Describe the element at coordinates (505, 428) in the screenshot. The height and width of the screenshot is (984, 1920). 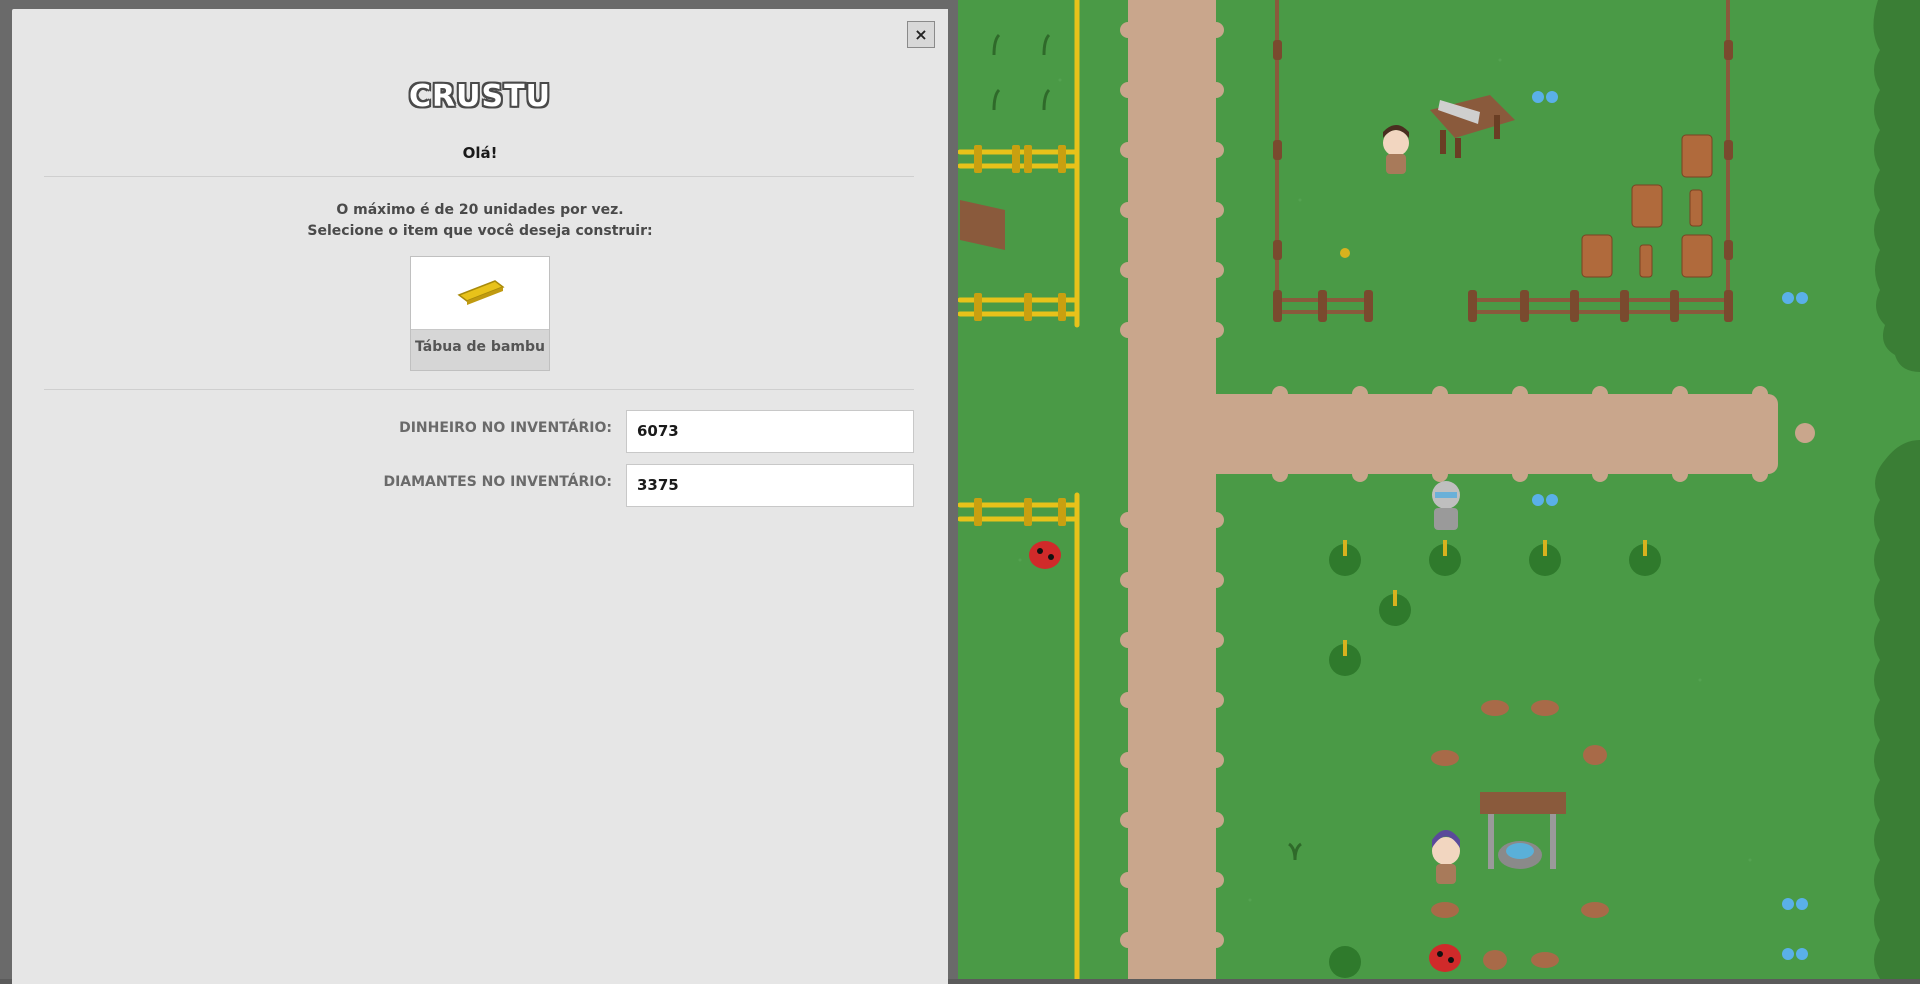
I see `money-label: DINHEIRO NO INVENTÁRIO:` at that location.